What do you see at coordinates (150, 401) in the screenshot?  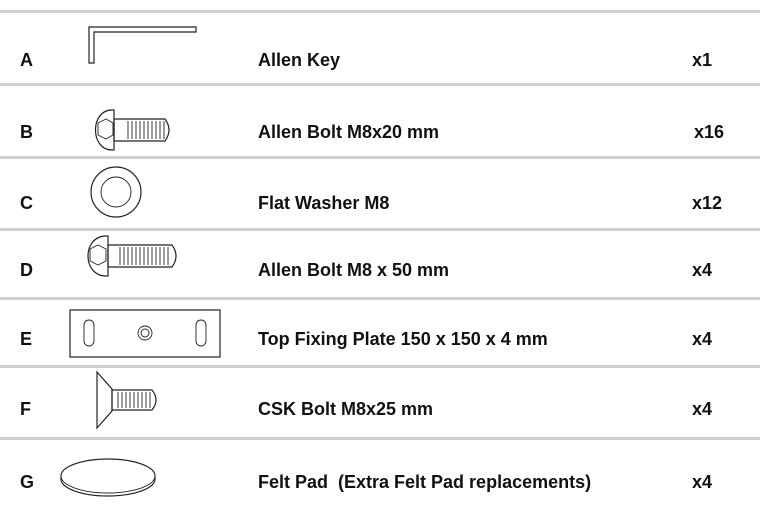 I see `csk-bolt-icon` at bounding box center [150, 401].